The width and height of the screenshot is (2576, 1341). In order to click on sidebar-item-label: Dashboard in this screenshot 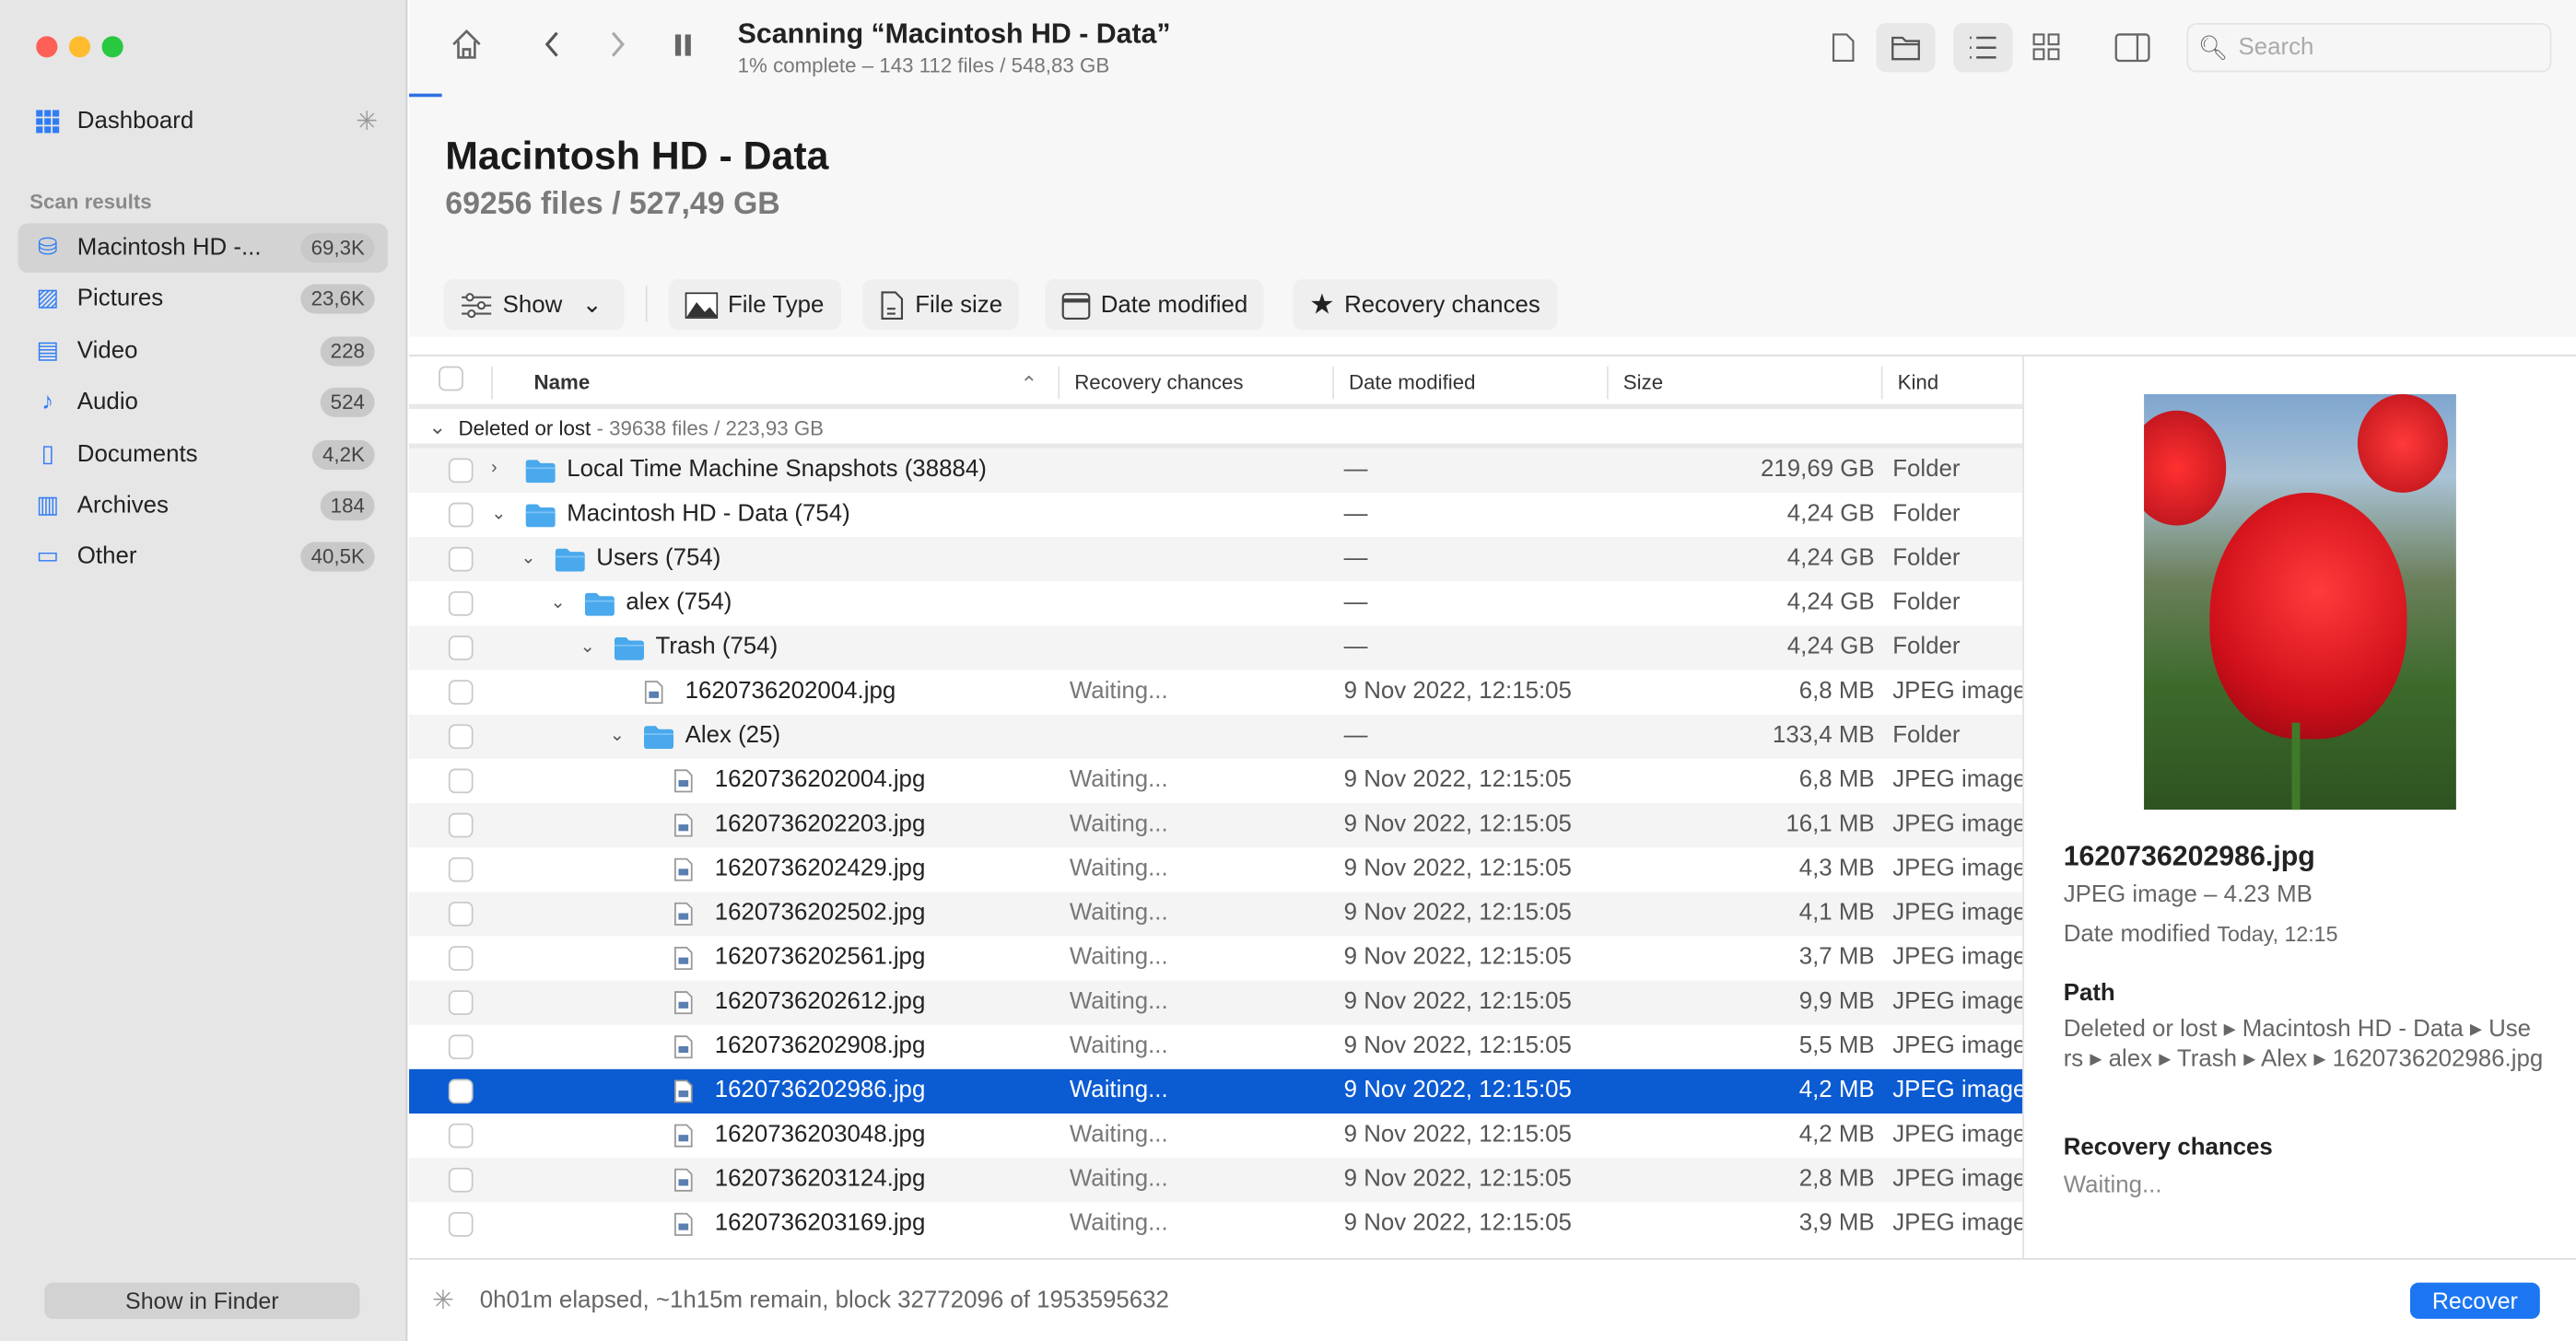, I will do `click(135, 121)`.